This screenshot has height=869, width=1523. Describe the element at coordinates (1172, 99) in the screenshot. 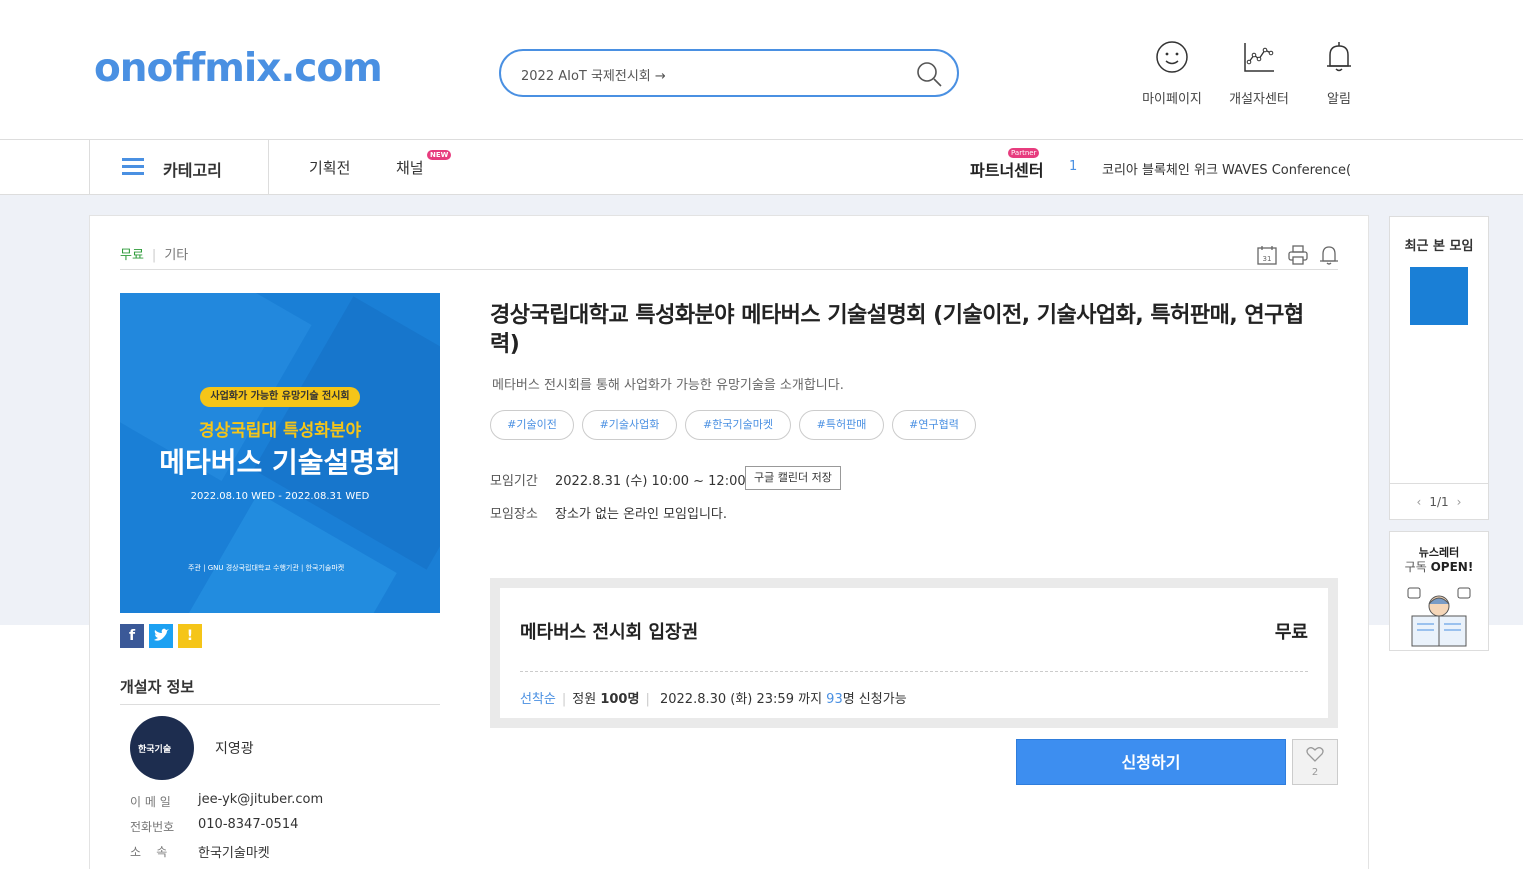

I see `mypage-label: 마이페이지` at that location.